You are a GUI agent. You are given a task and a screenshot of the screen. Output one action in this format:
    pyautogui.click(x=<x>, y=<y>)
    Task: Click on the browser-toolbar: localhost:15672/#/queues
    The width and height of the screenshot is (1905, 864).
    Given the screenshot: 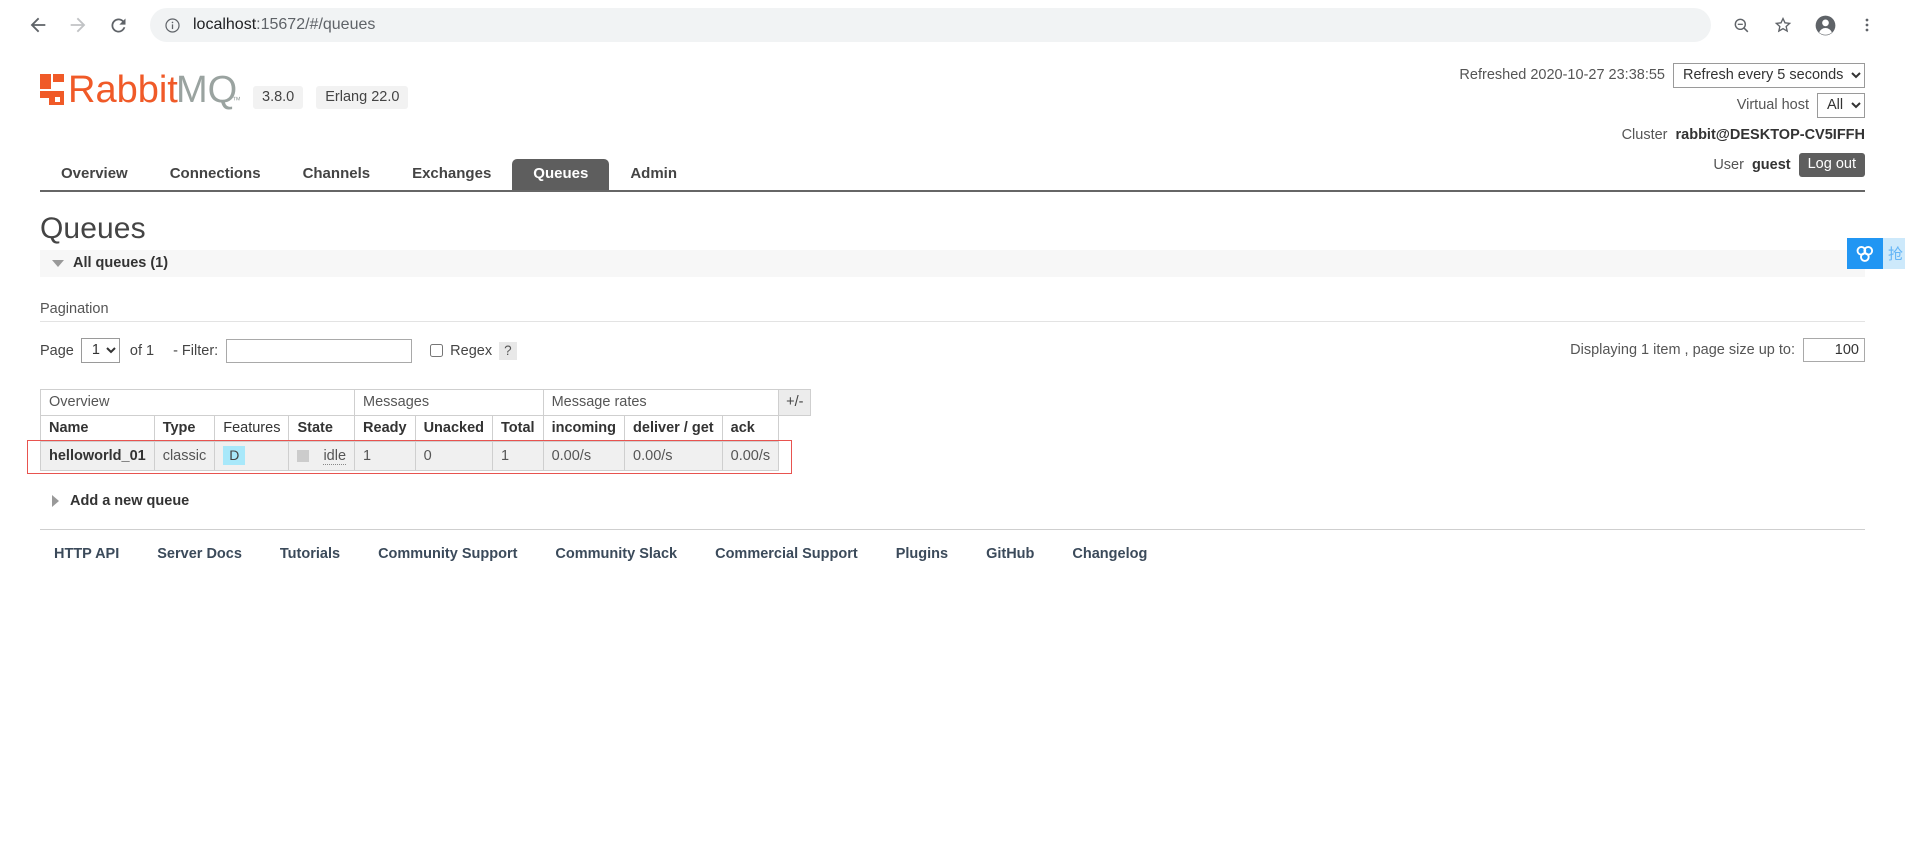 What is the action you would take?
    pyautogui.click(x=952, y=25)
    